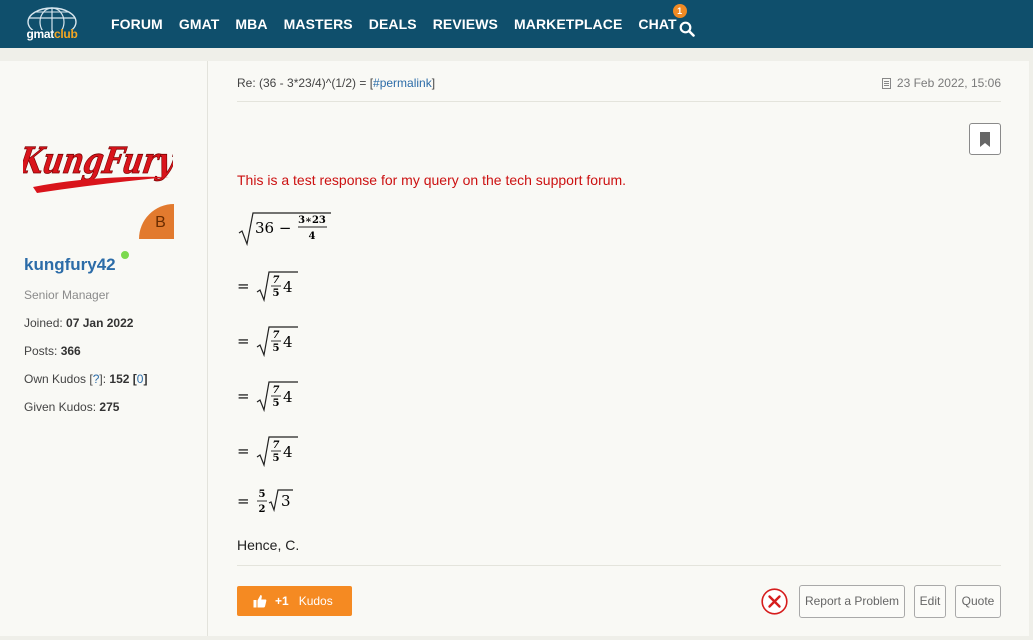  Describe the element at coordinates (305, 83) in the screenshot. I see `post-title-text: Re: (36 - 3*23/4)^(1/2) = [` at that location.